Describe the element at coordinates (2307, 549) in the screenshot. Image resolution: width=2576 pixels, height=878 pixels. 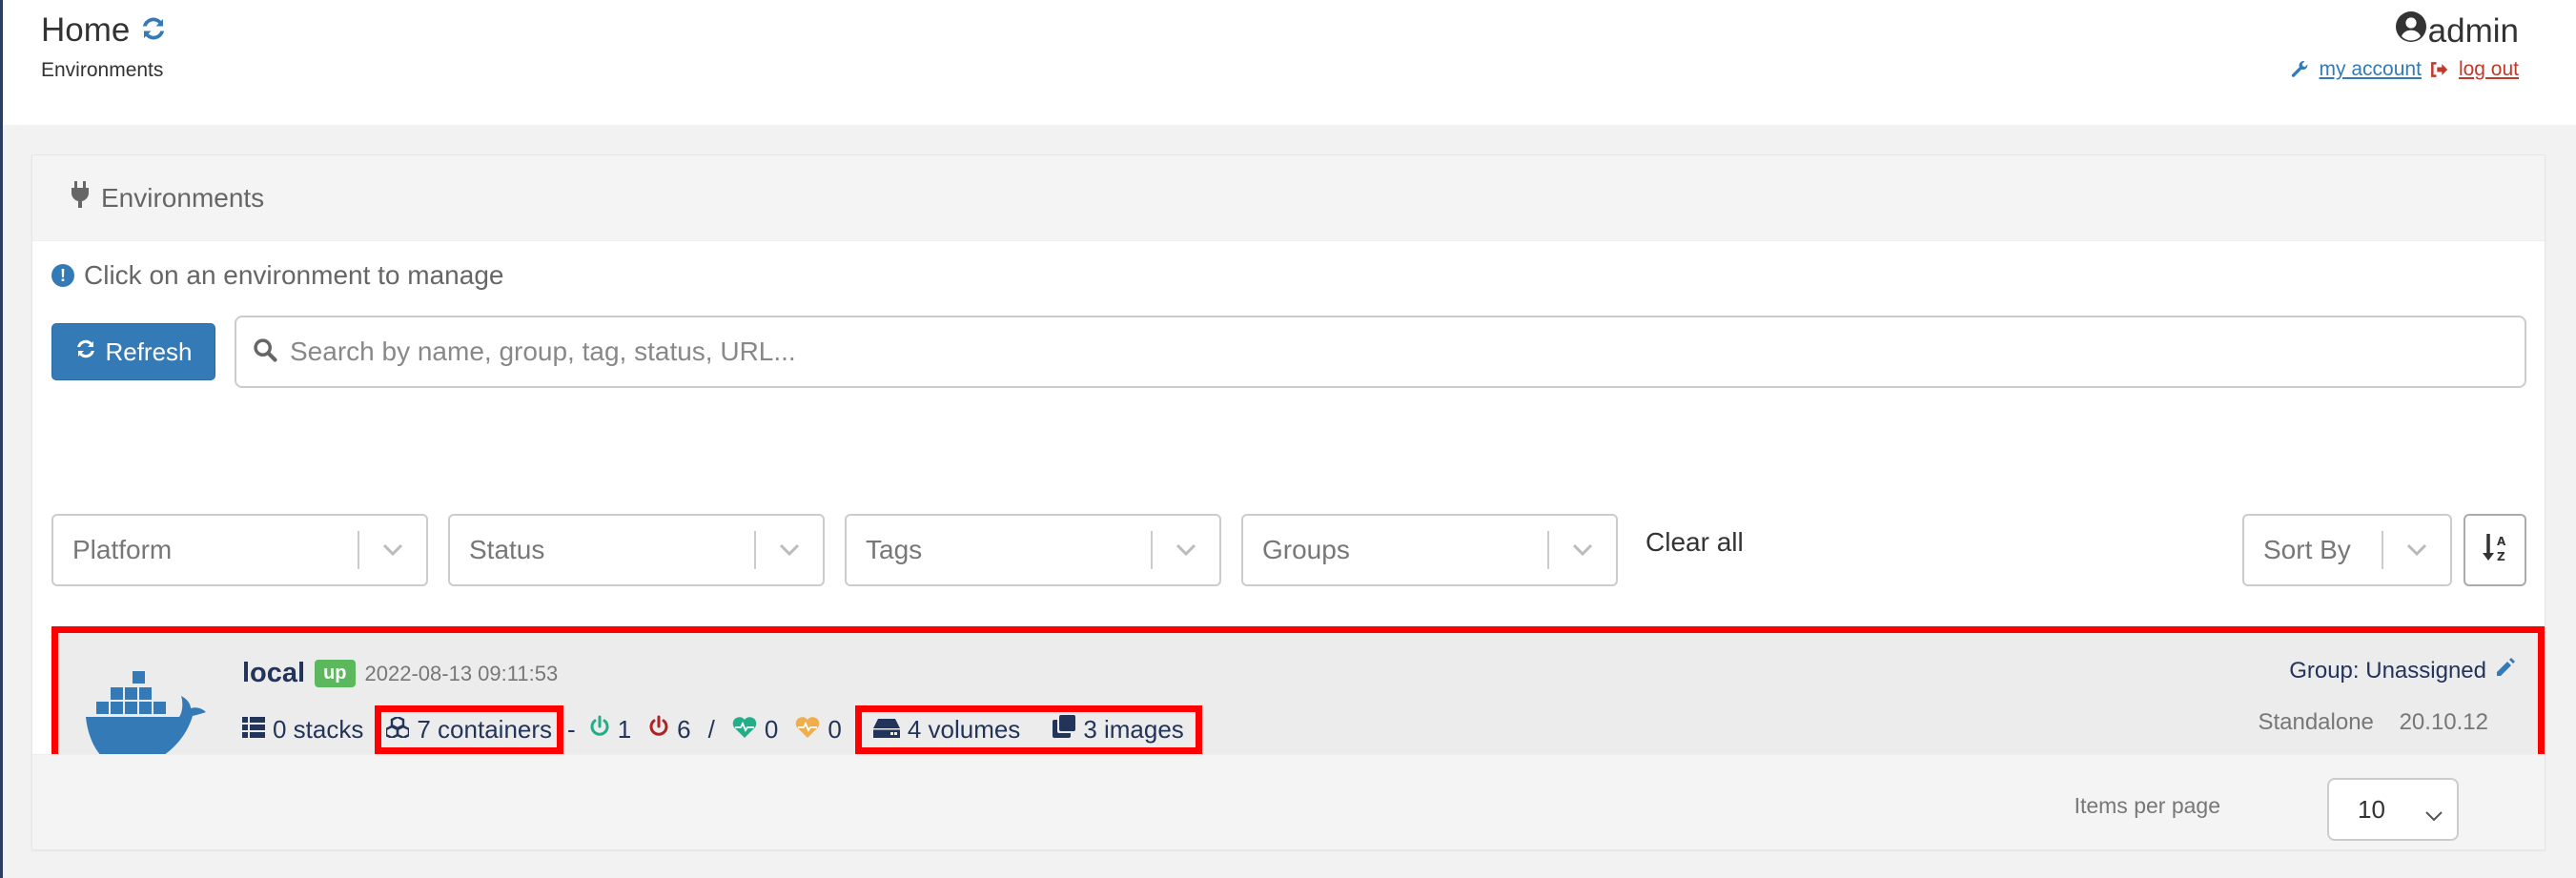
I see `sort-by-label: Sort By` at that location.